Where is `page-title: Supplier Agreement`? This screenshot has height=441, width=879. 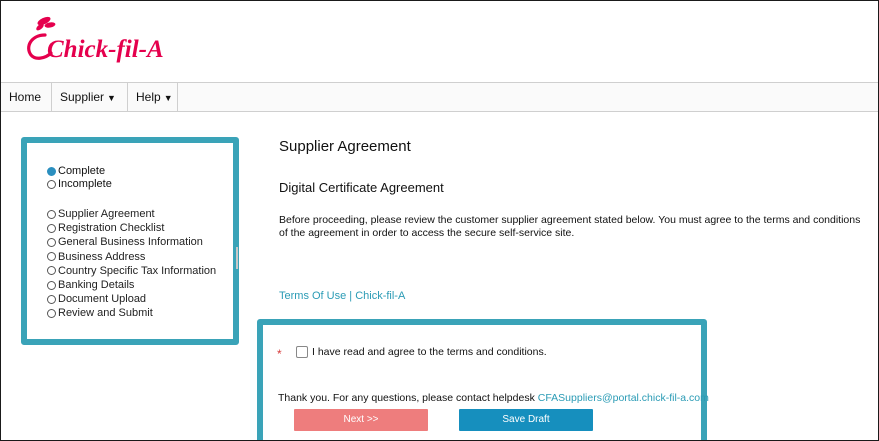
page-title: Supplier Agreement is located at coordinates (345, 146).